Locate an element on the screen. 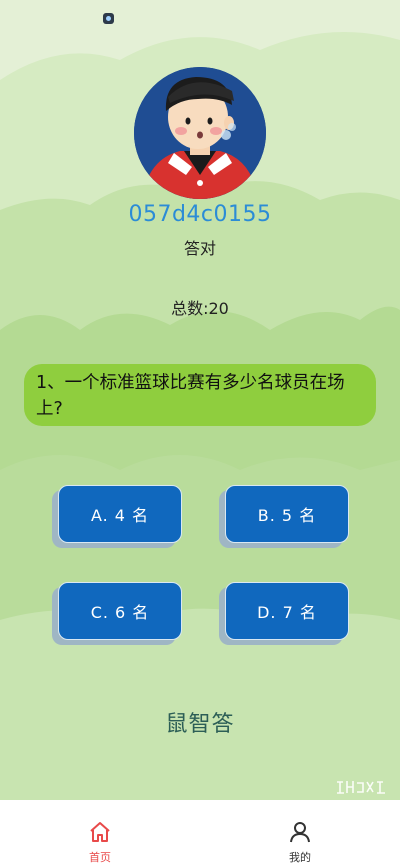 This screenshot has height=867, width=400. avatar-illustration is located at coordinates (200, 133).